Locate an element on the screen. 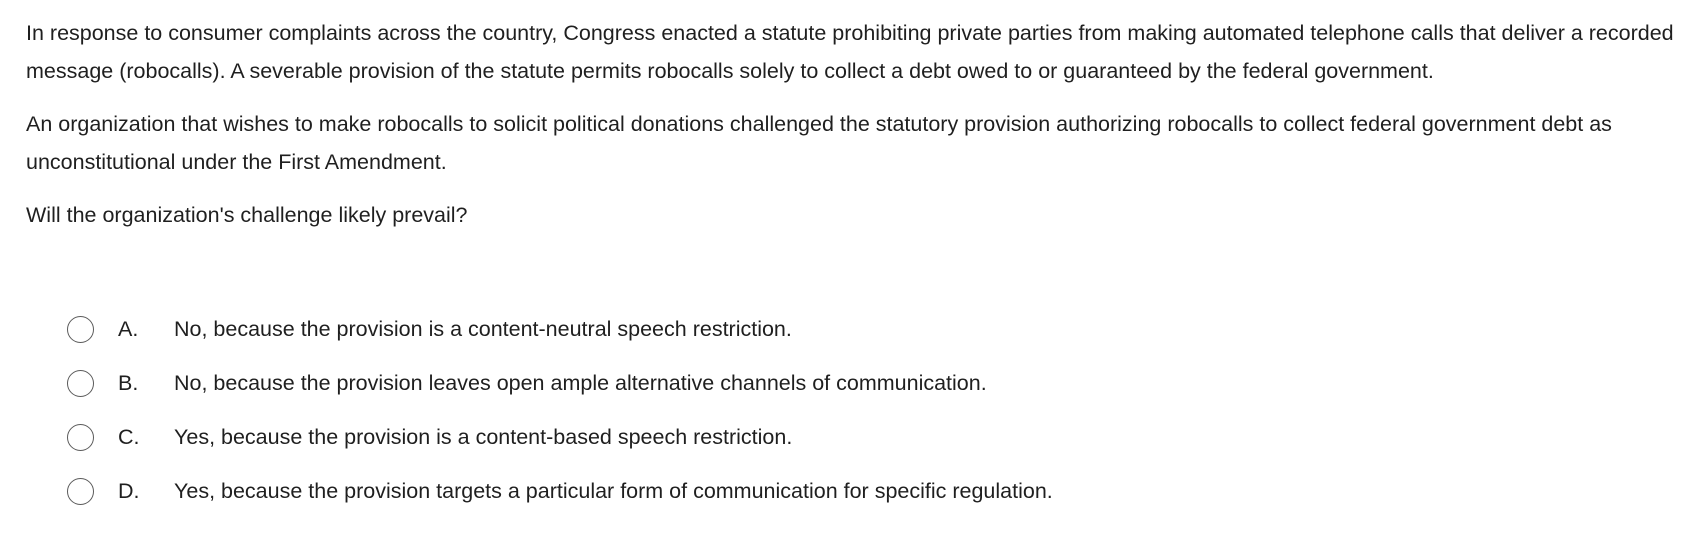  choice-letter: D. is located at coordinates (129, 490).